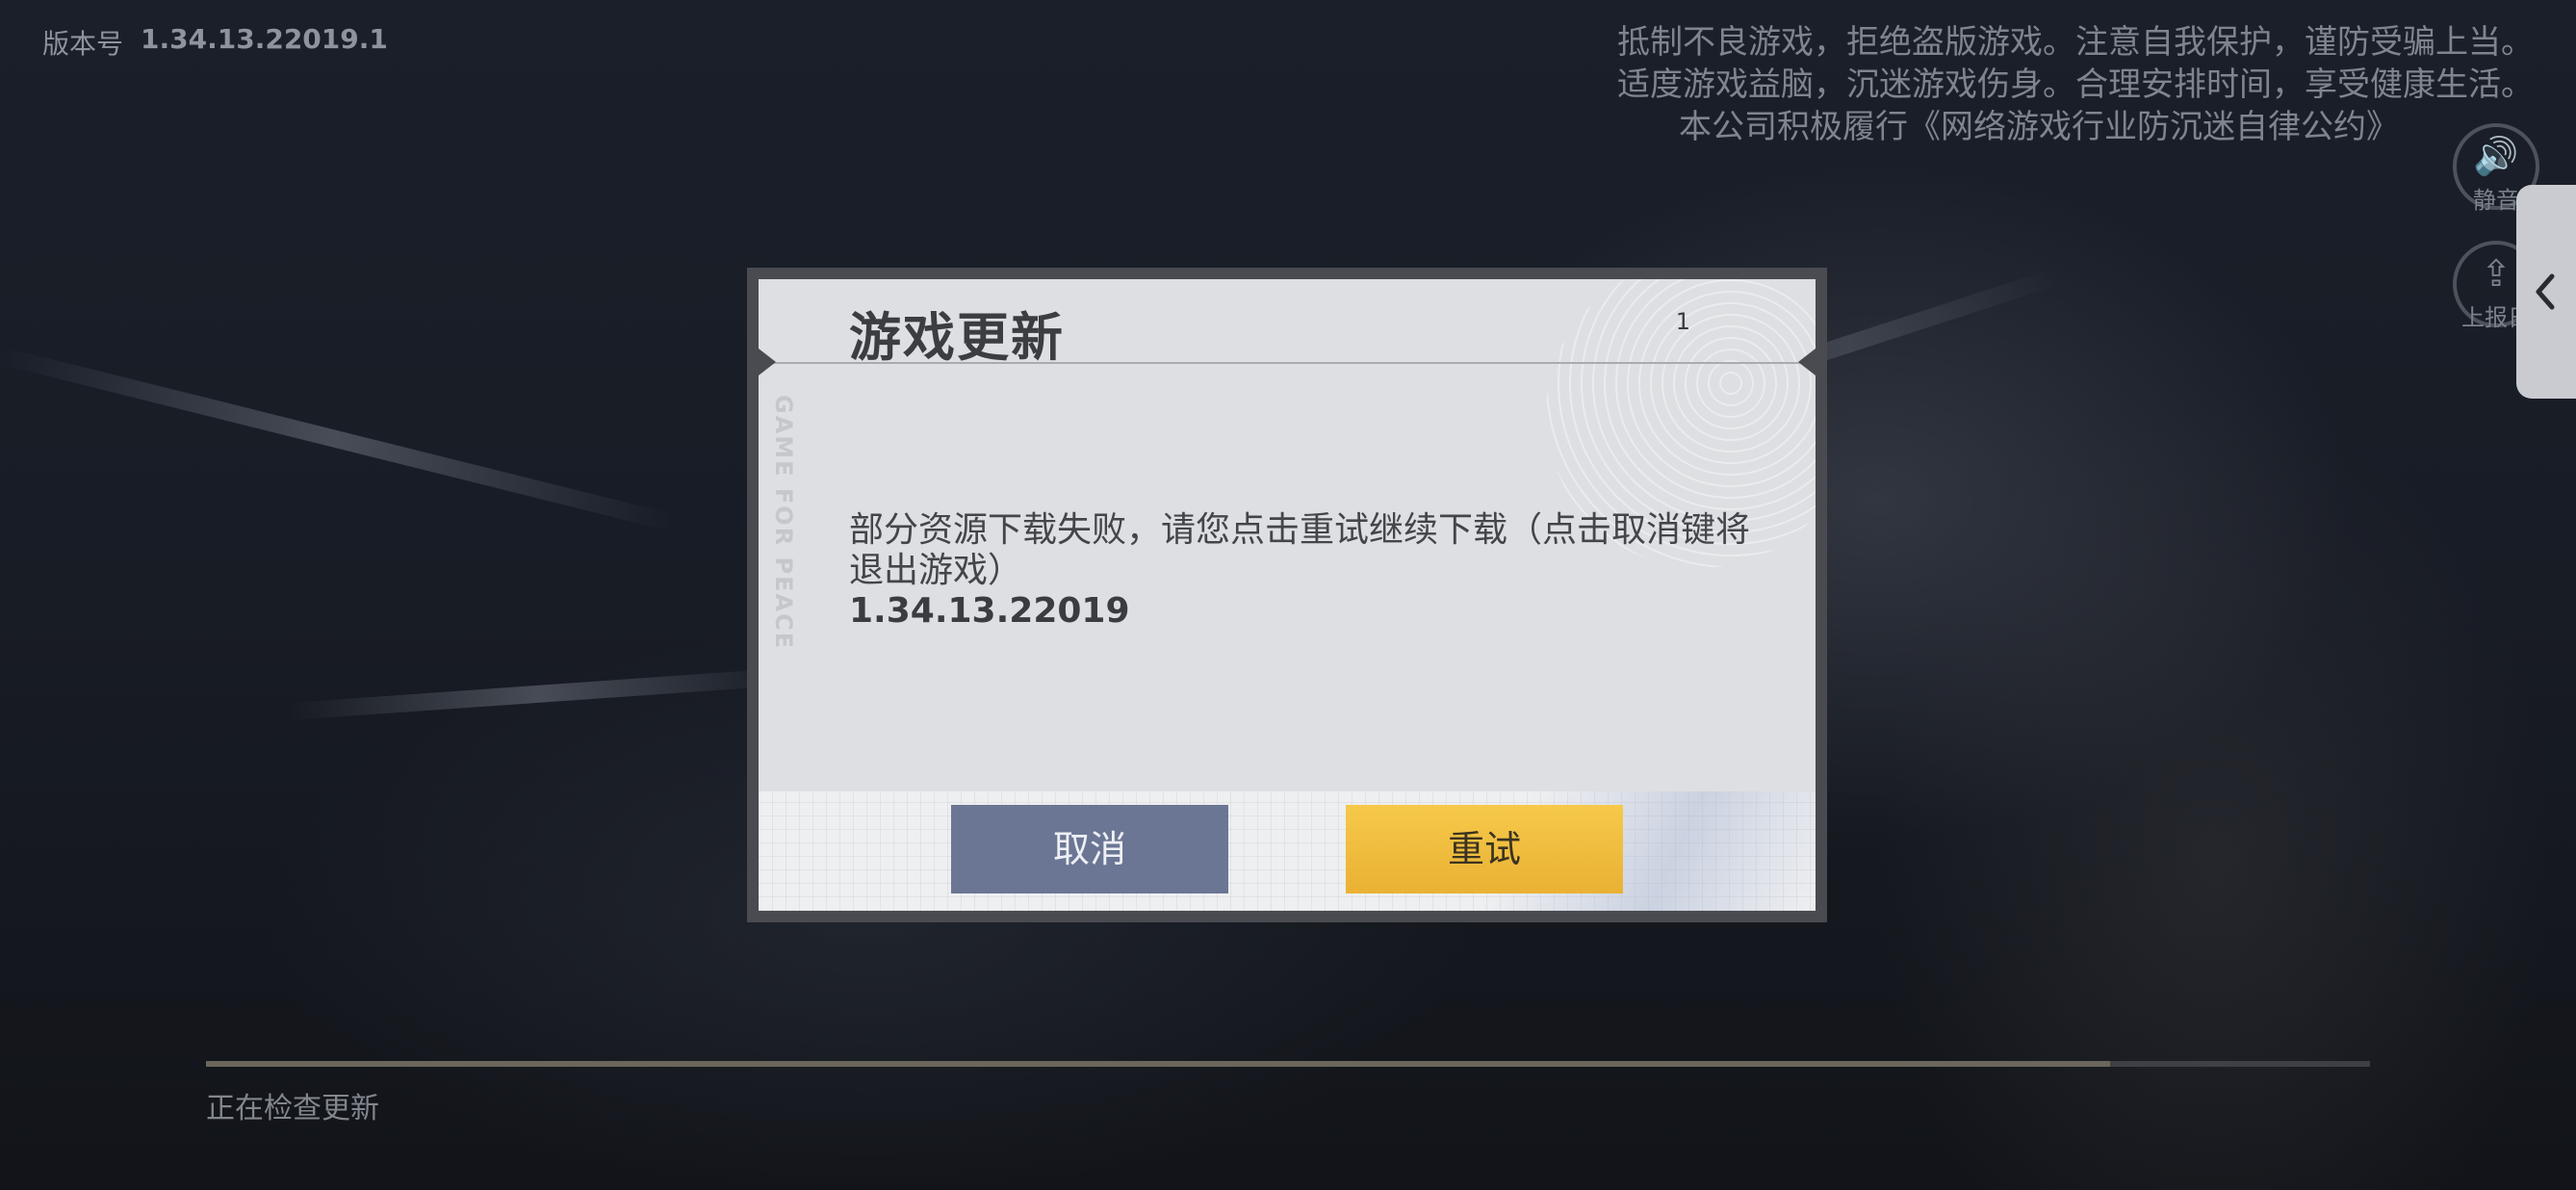 This screenshot has width=2576, height=1190. What do you see at coordinates (2075, 43) in the screenshot?
I see `notice-line: 抵制不良游戏，拒绝盗版游戏。注意自我保护，谨防受骗上当。` at bounding box center [2075, 43].